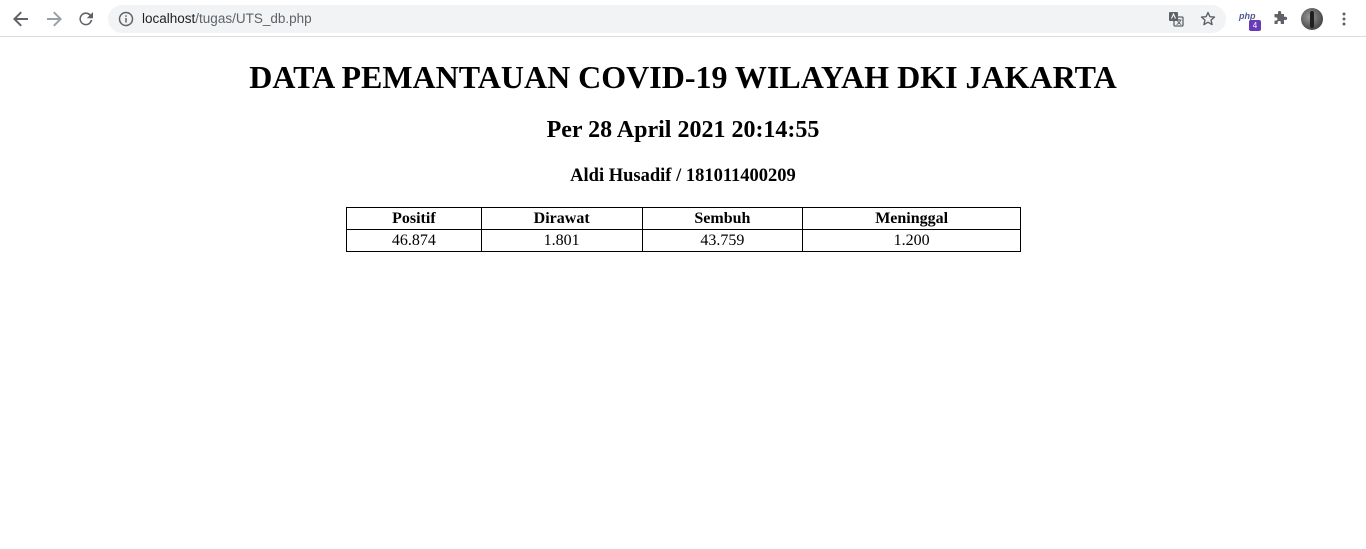  I want to click on header-meninggal: Meninggal, so click(911, 218).